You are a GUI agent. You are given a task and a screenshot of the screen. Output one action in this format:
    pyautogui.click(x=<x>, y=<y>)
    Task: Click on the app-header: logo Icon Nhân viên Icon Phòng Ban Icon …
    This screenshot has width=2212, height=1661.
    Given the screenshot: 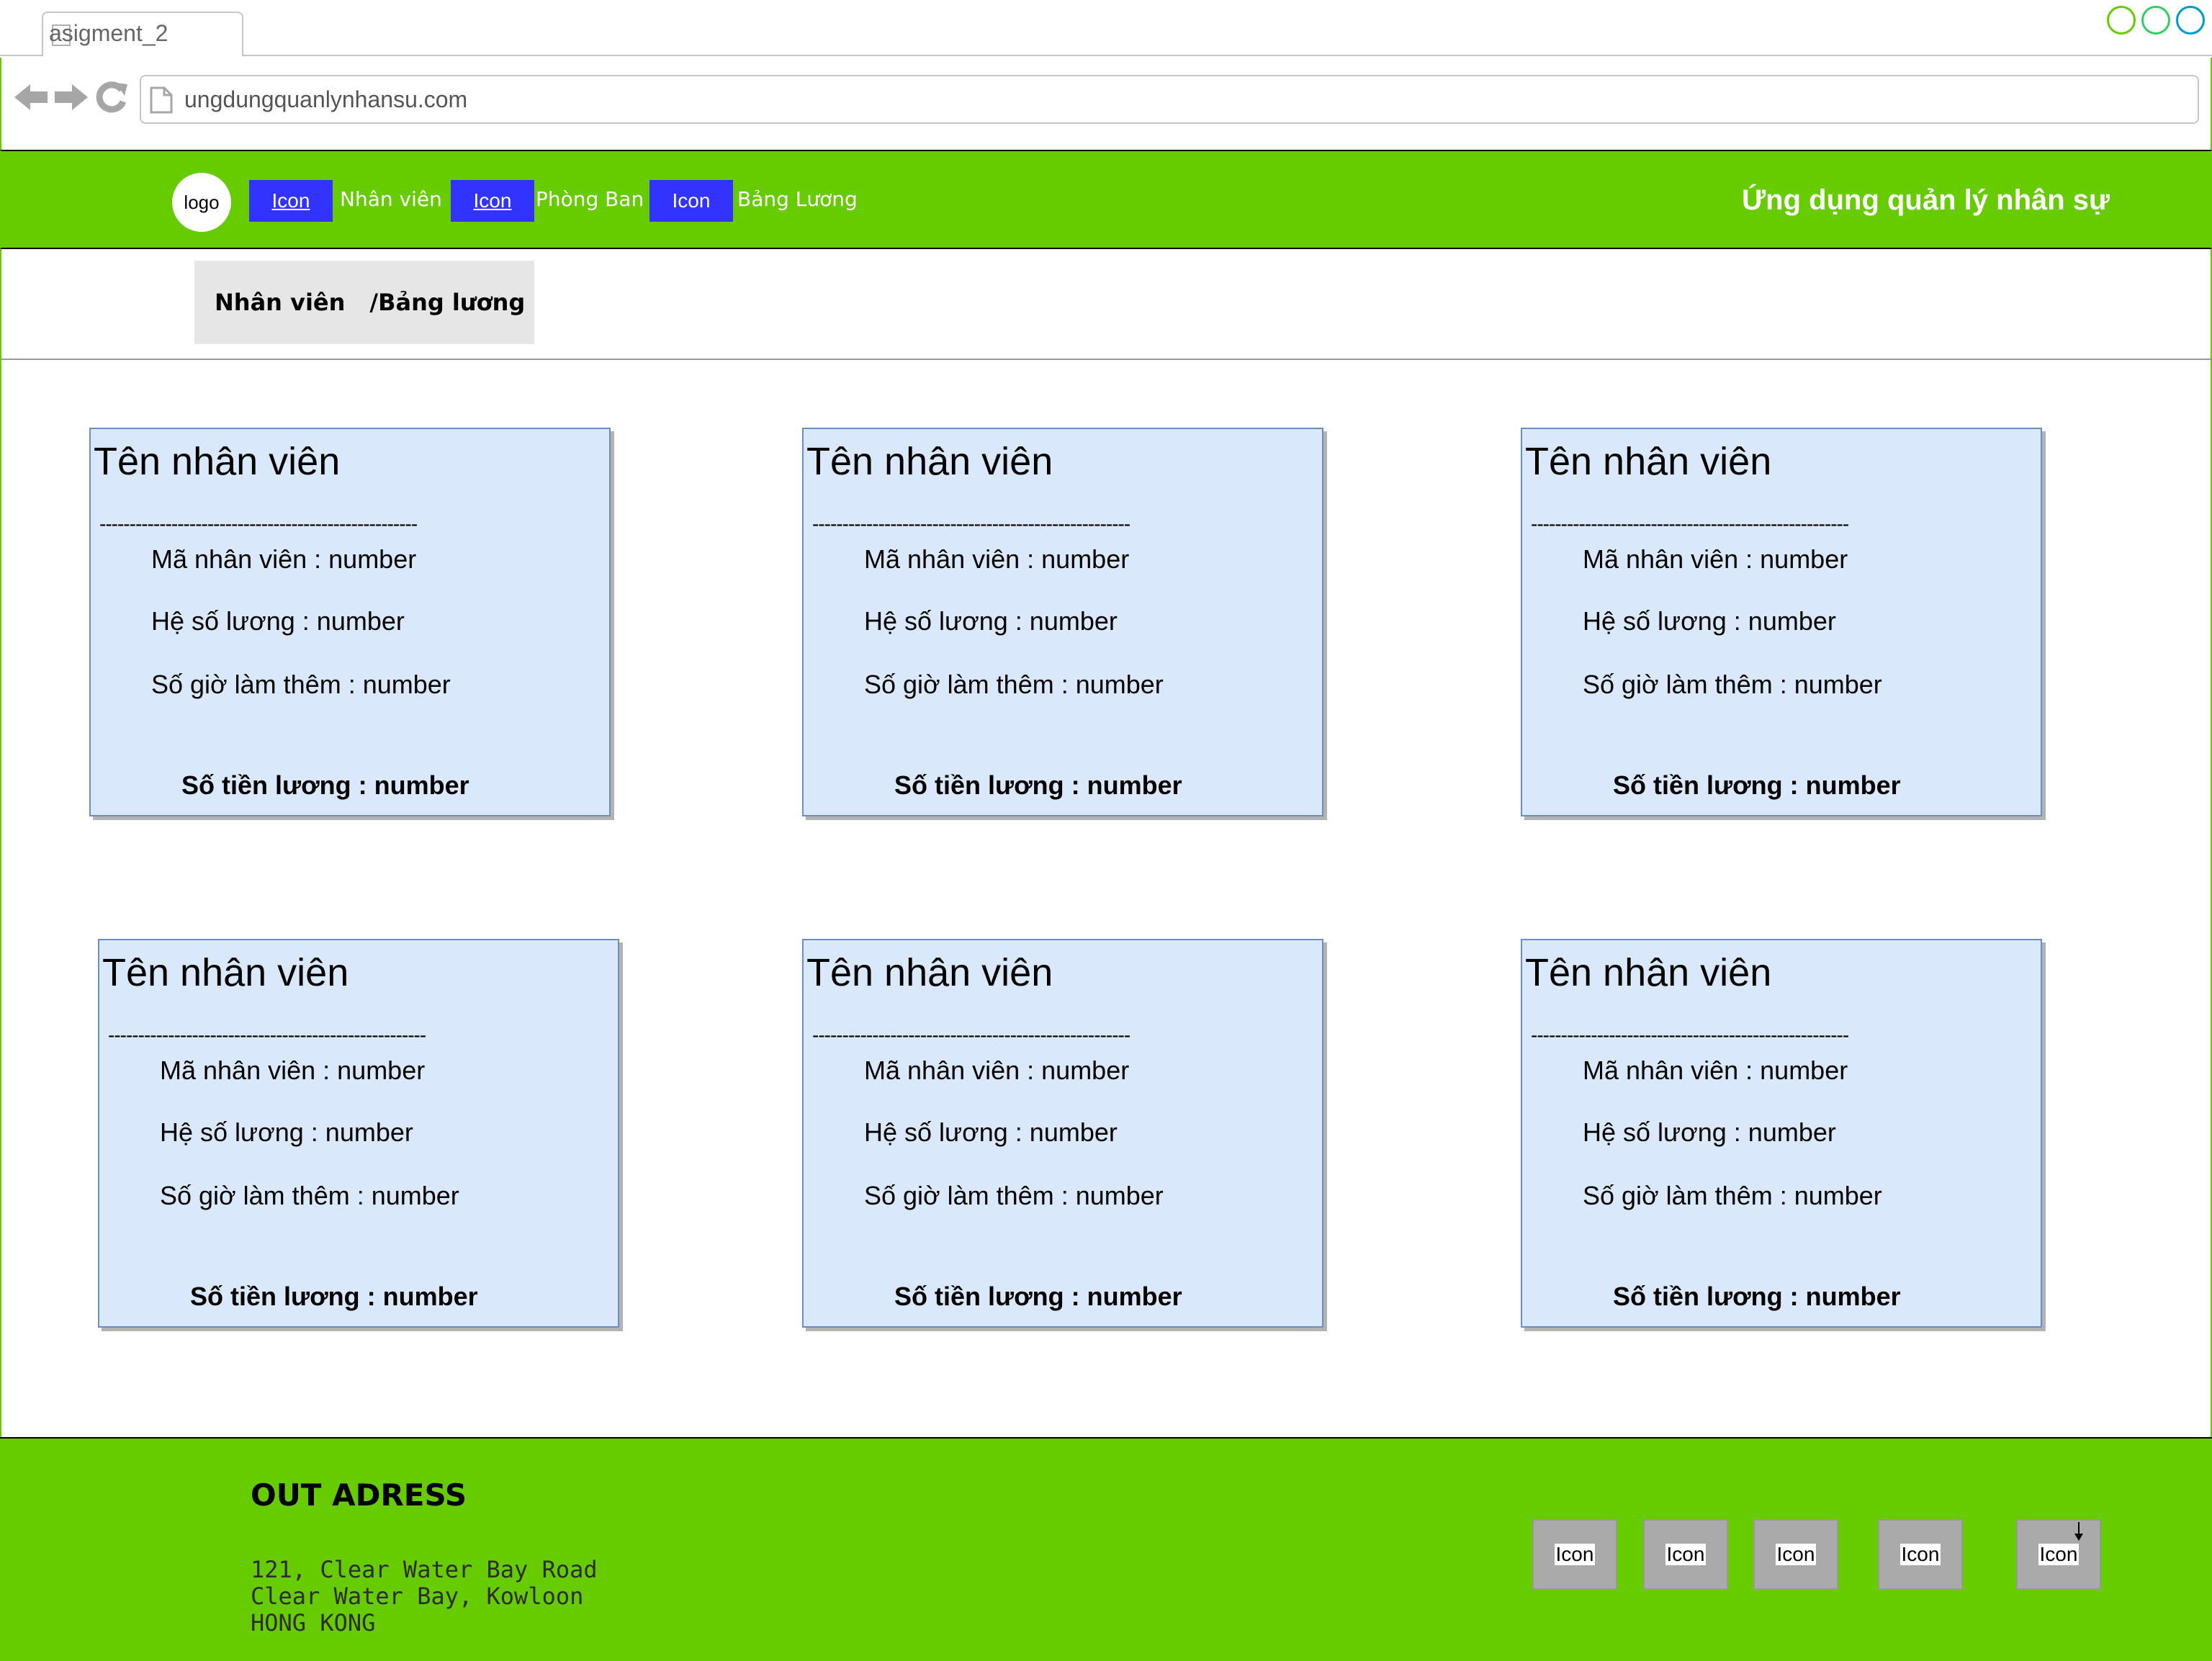 What is the action you would take?
    pyautogui.click(x=1106, y=199)
    